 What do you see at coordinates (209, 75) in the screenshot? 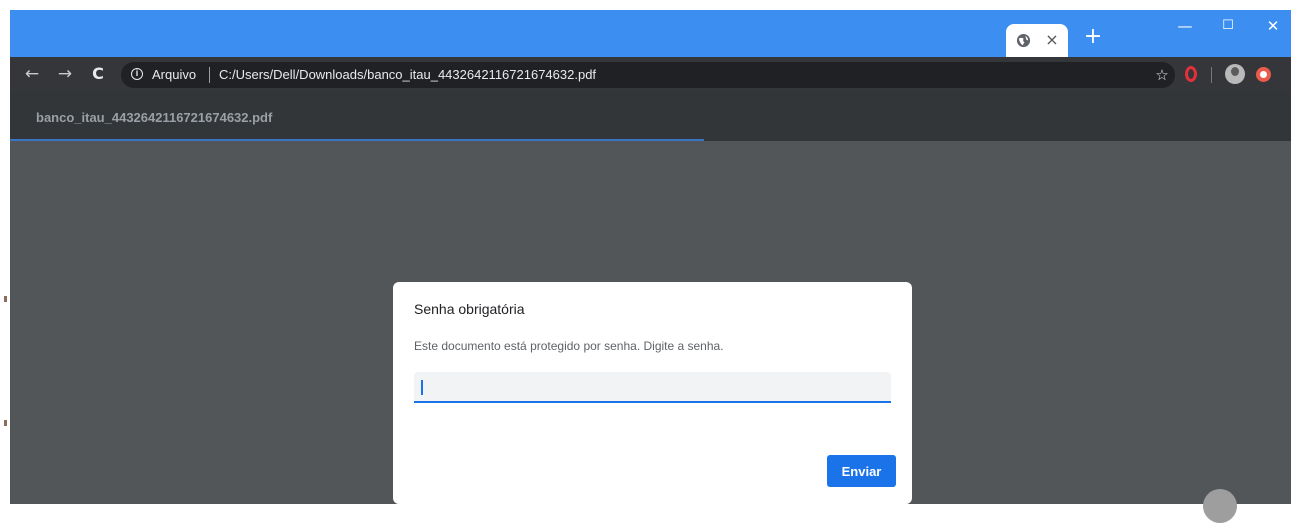
I see `address-divider` at bounding box center [209, 75].